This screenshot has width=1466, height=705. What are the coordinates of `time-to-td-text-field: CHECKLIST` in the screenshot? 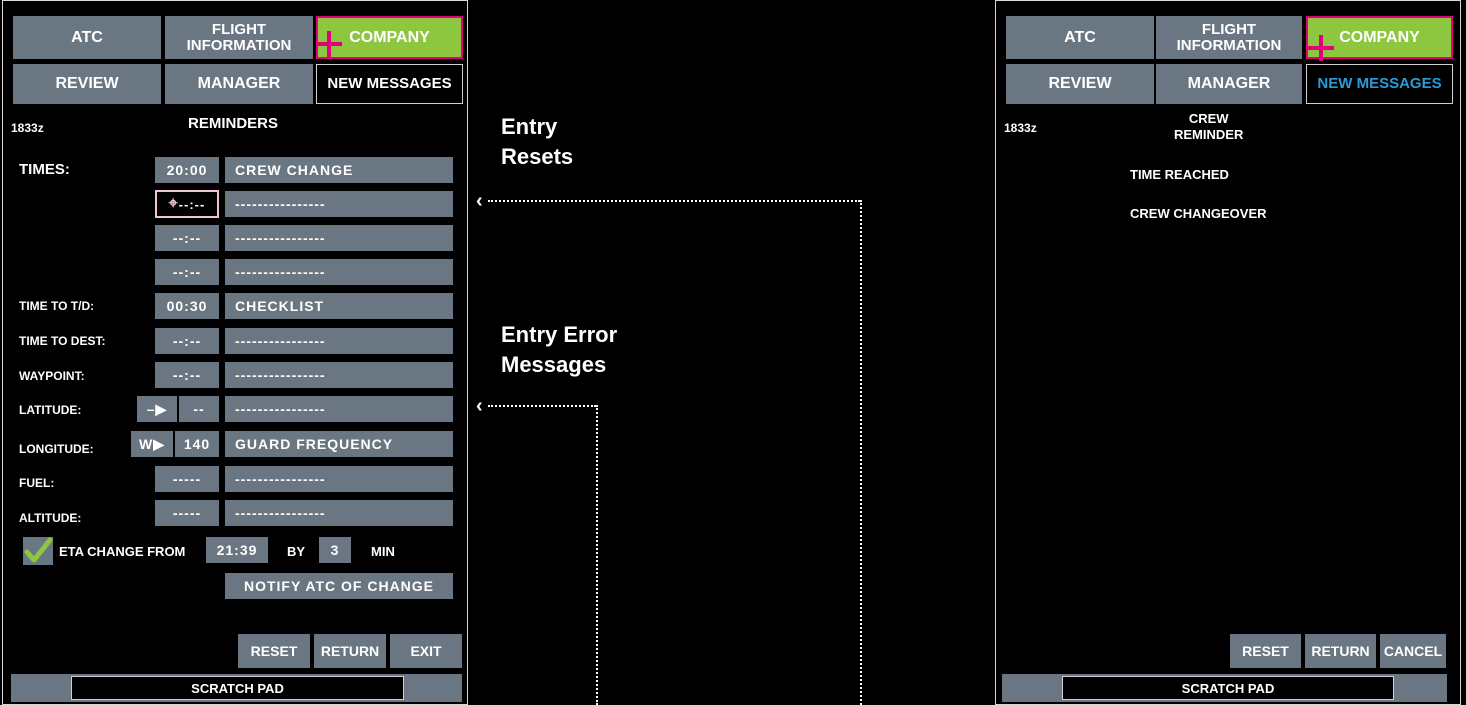 It's located at (339, 306).